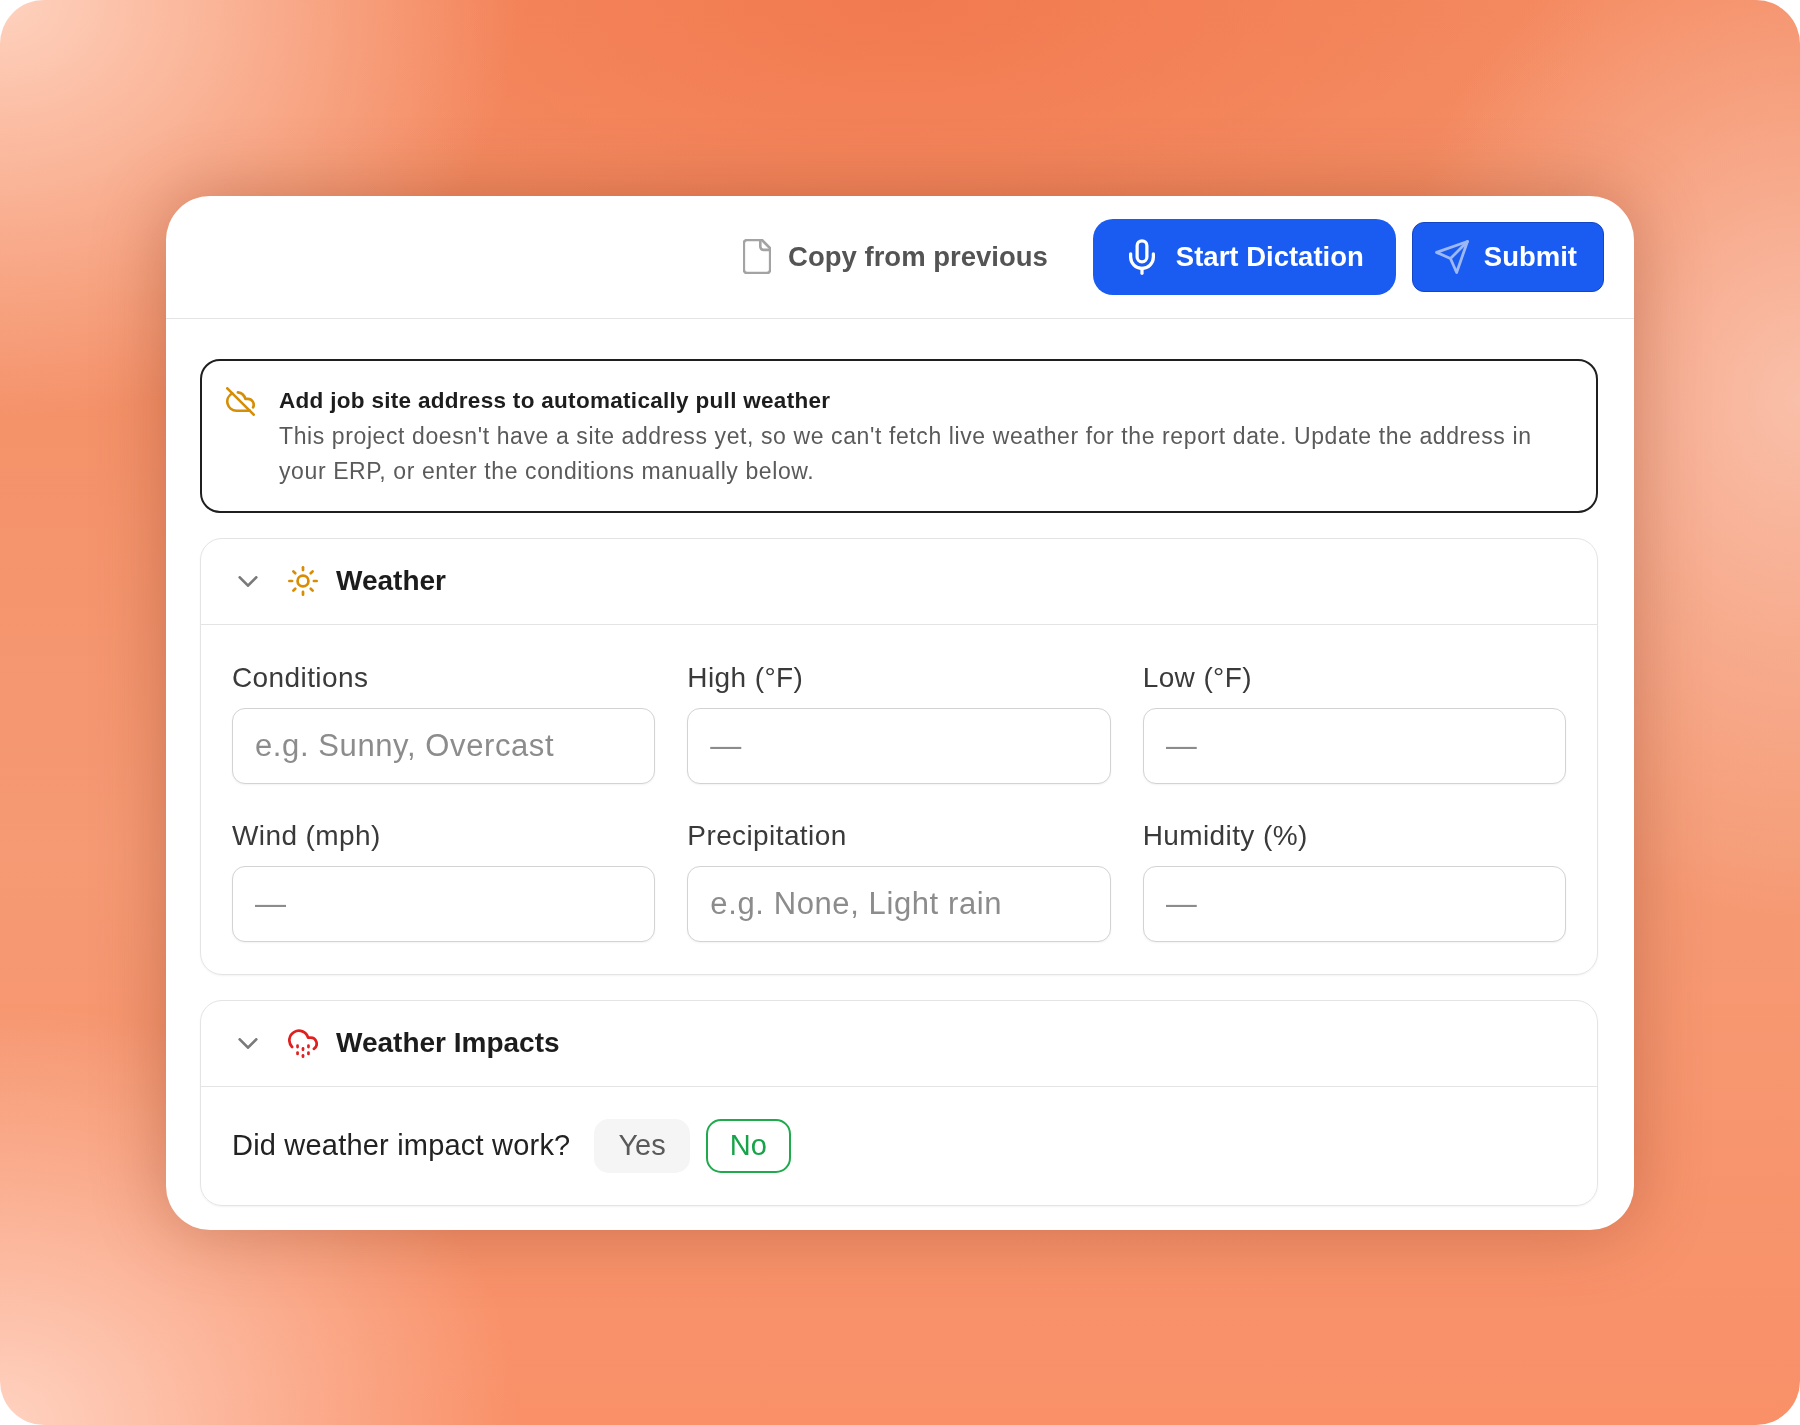  Describe the element at coordinates (555, 400) in the screenshot. I see `notice-title: Add job site address to automatically pull weather` at that location.